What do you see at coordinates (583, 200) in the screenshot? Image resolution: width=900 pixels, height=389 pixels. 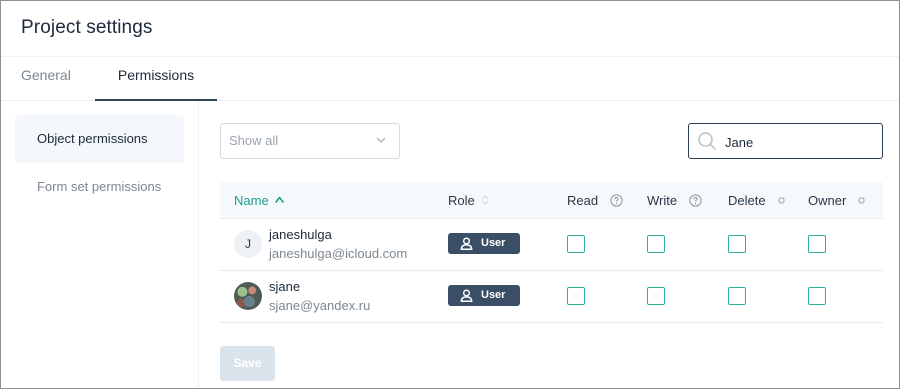 I see `column-header-read-label: Read` at bounding box center [583, 200].